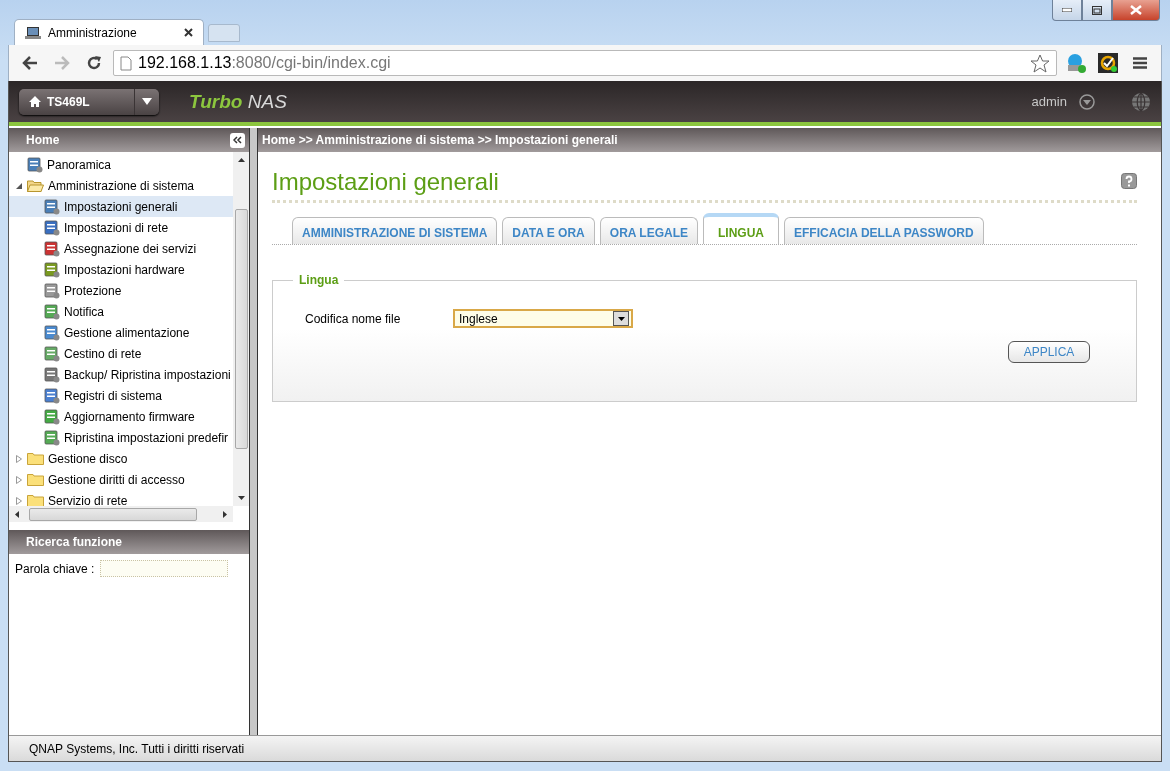 The image size is (1170, 771). I want to click on collapse-button, so click(237, 140).